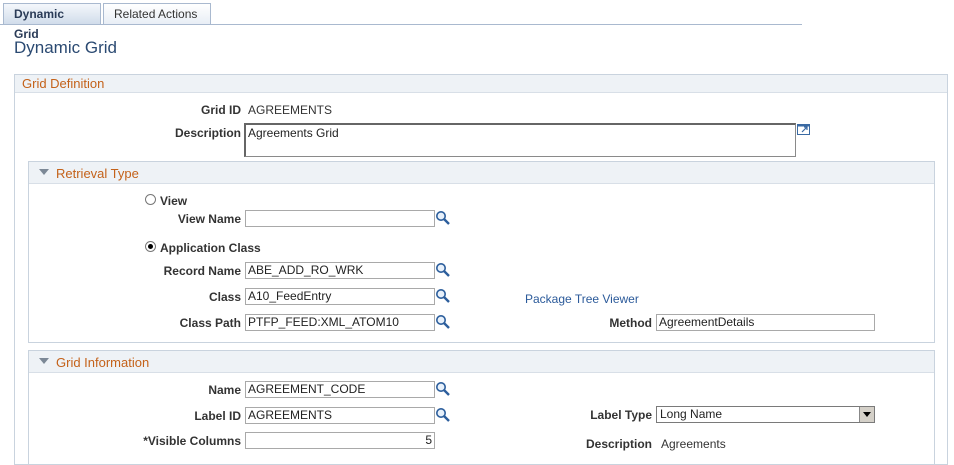 The image size is (954, 465). I want to click on name-label: Name, so click(224, 390).